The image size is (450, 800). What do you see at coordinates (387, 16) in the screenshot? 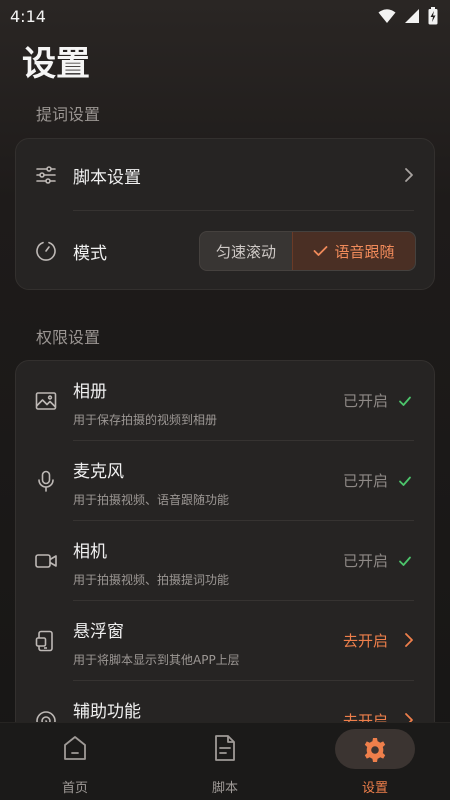
I see `wifi-icon` at bounding box center [387, 16].